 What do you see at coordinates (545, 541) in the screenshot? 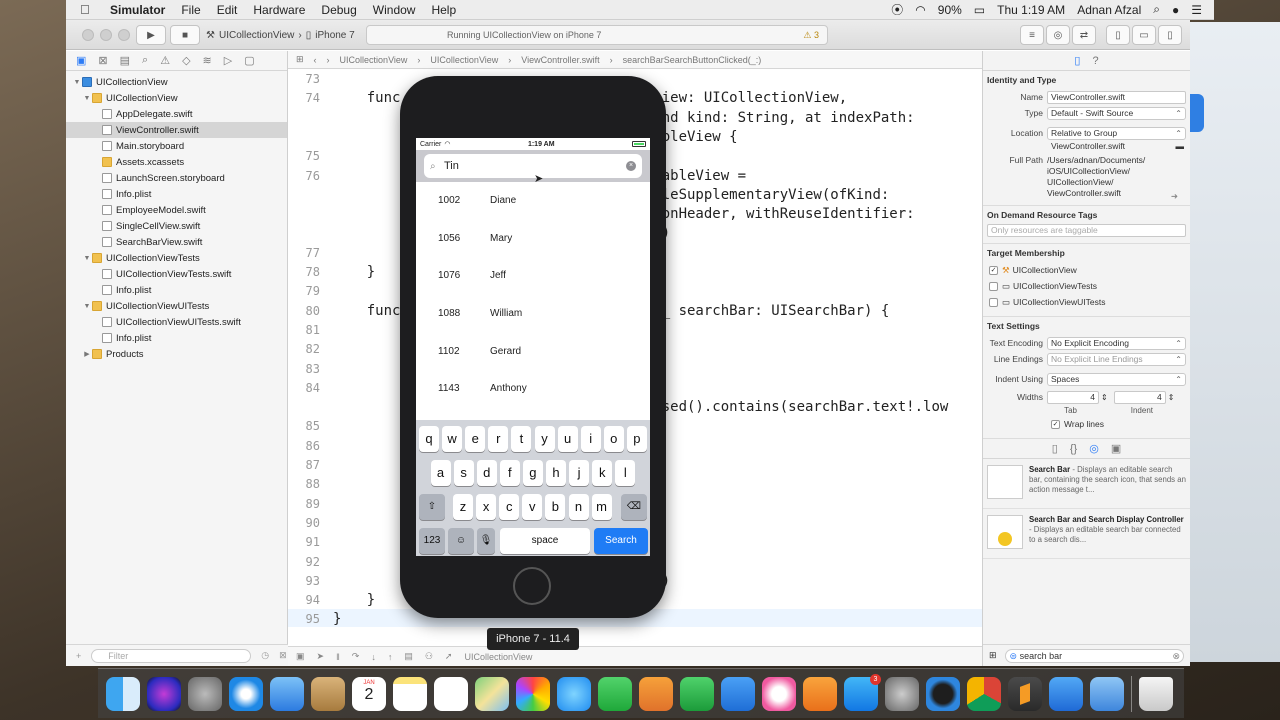
I see `space-key: space` at bounding box center [545, 541].